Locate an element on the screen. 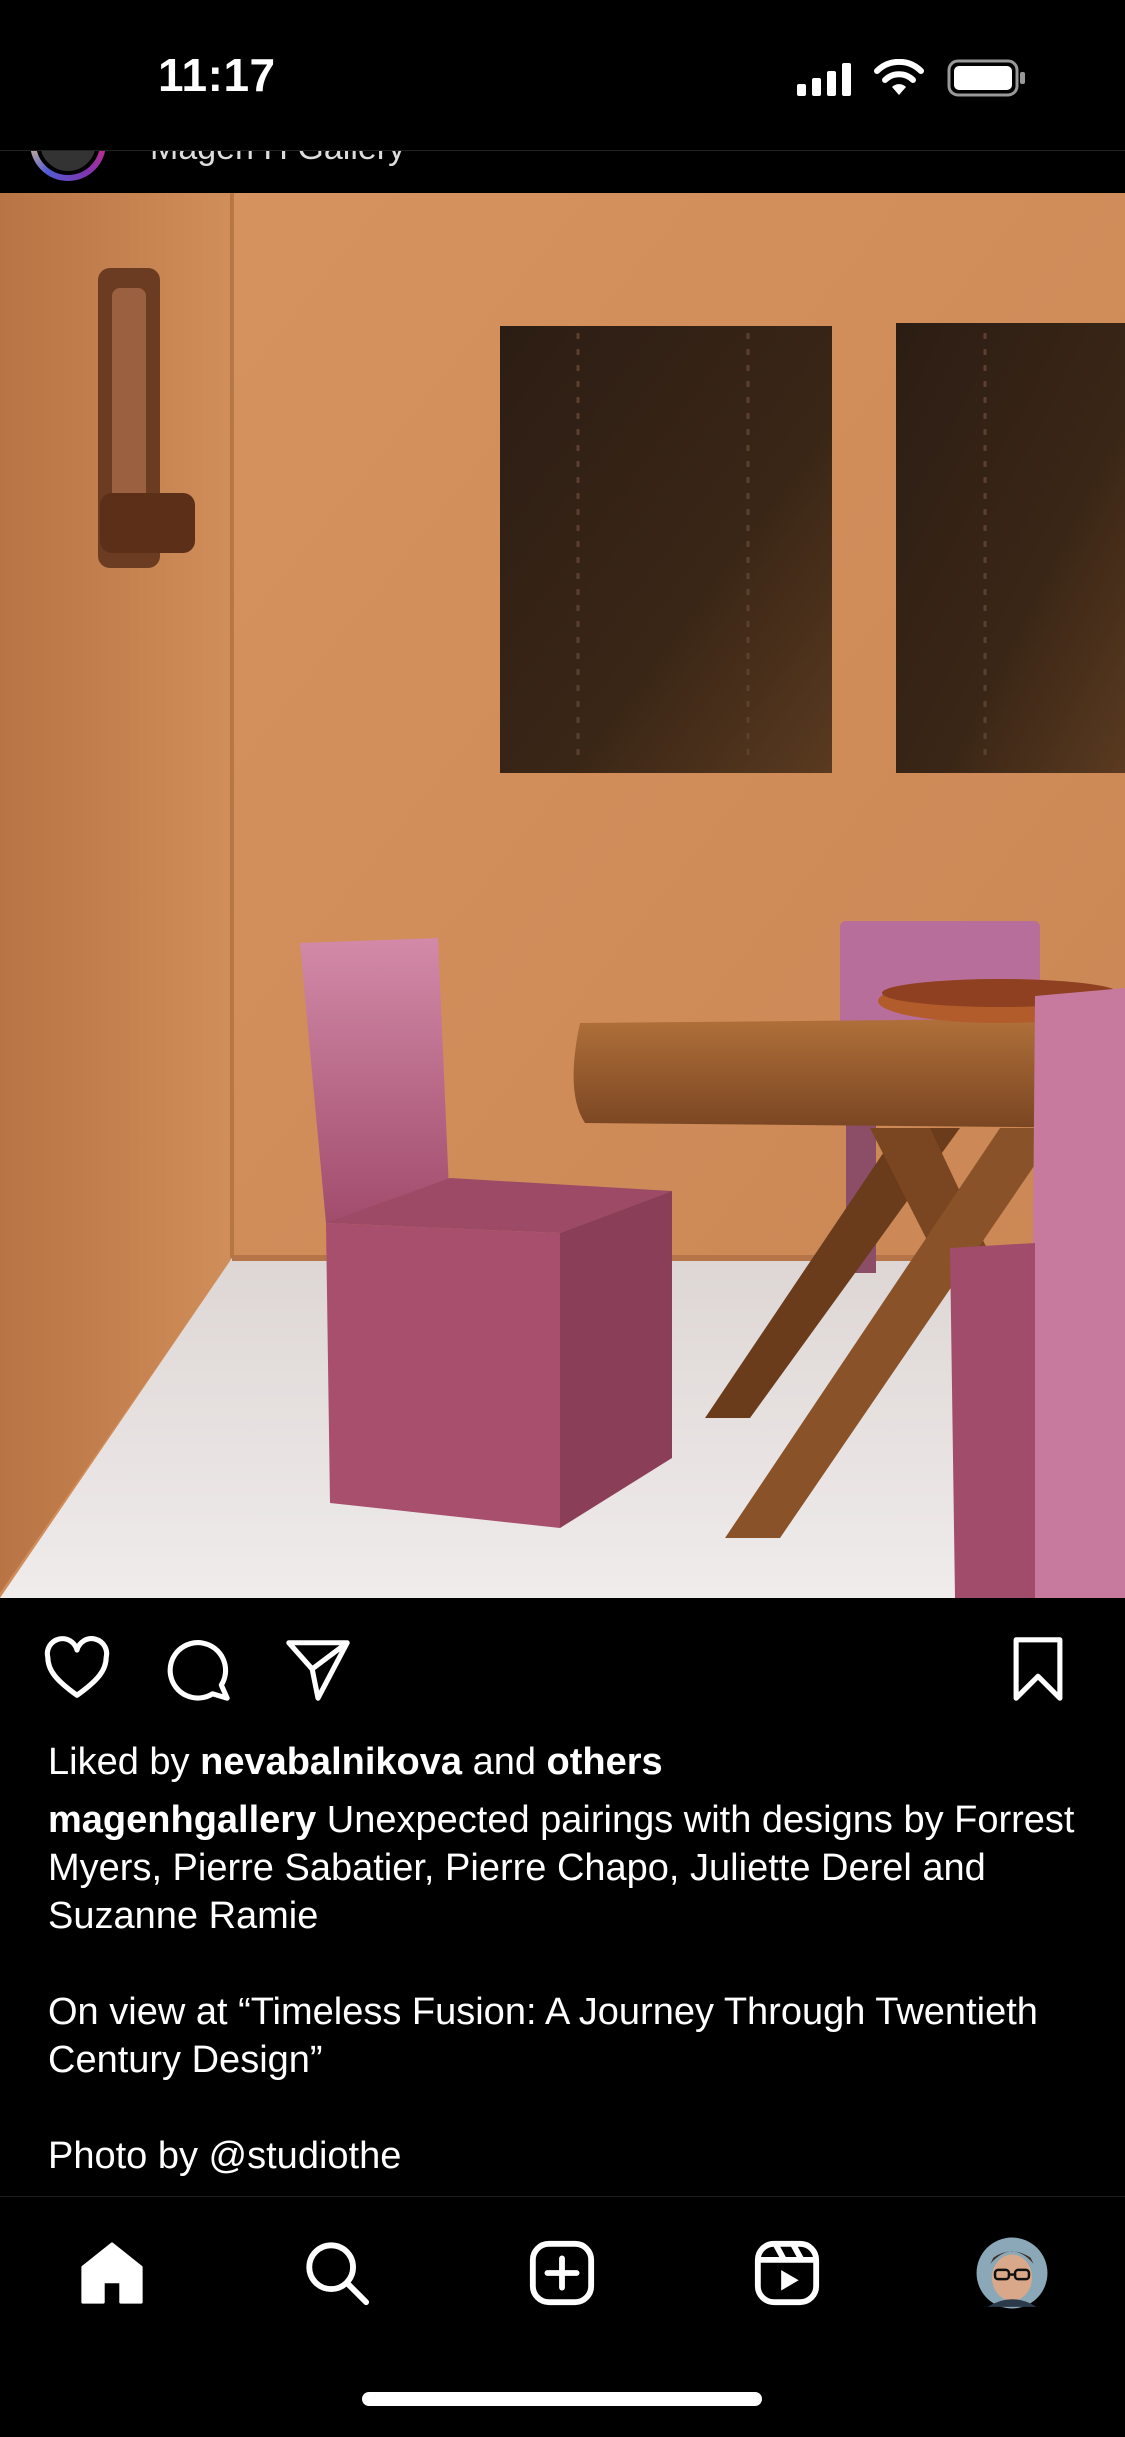  share-icon is located at coordinates (318, 1669).